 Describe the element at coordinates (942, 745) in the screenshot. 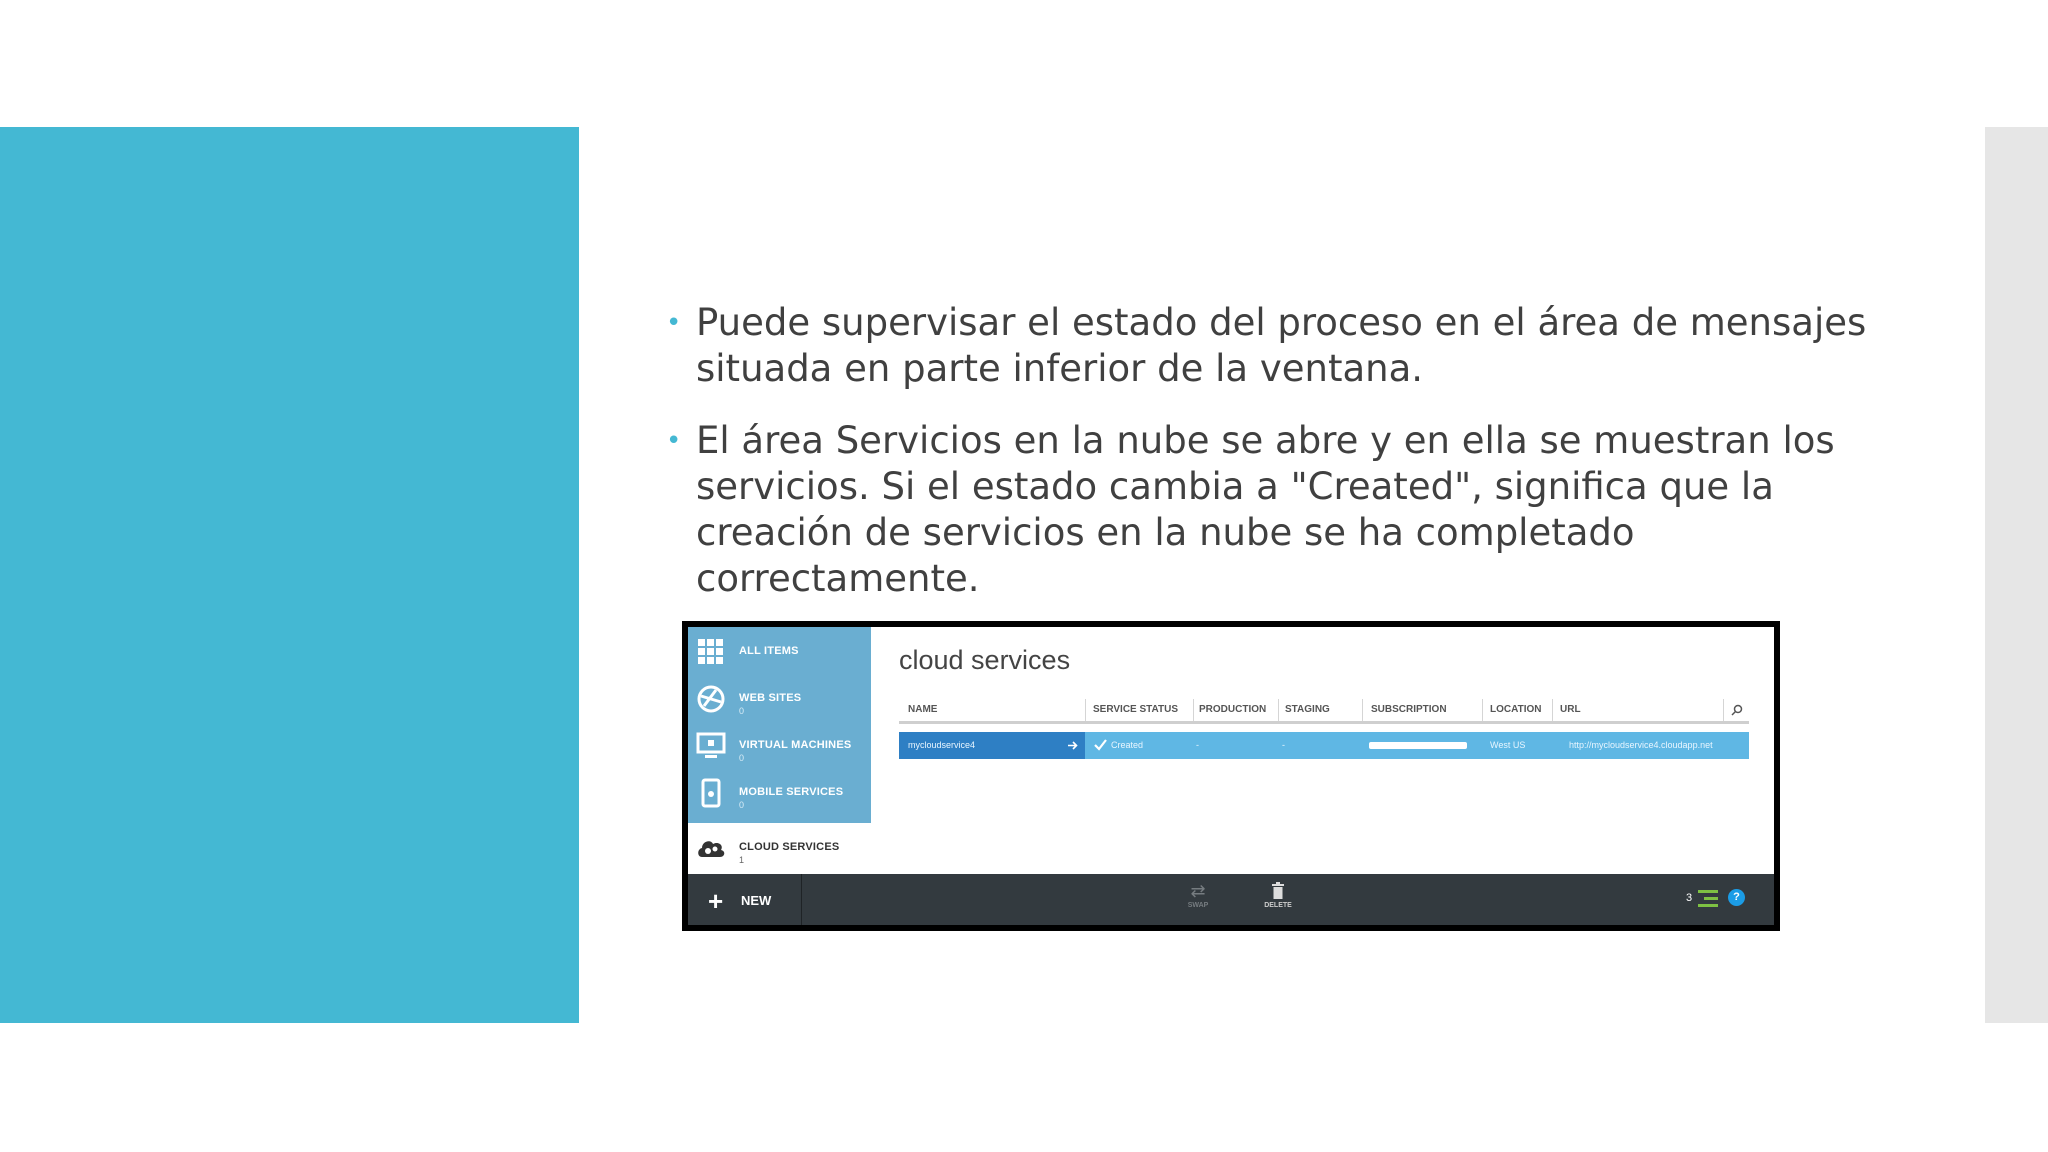

I see `service-name: mycloudservice4` at that location.